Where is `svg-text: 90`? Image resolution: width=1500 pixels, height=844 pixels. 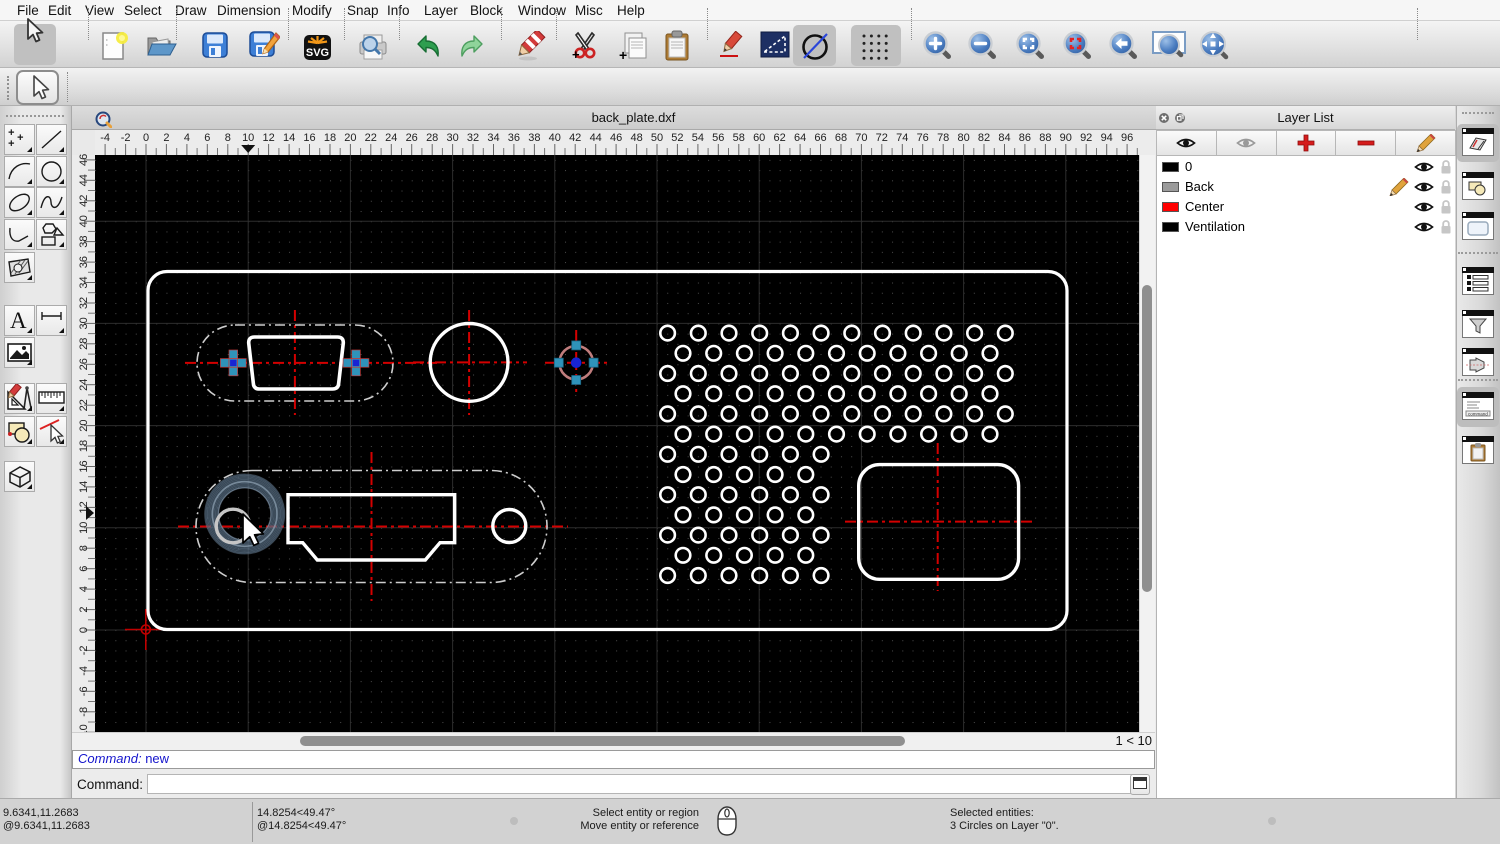
svg-text: 90 is located at coordinates (1066, 138).